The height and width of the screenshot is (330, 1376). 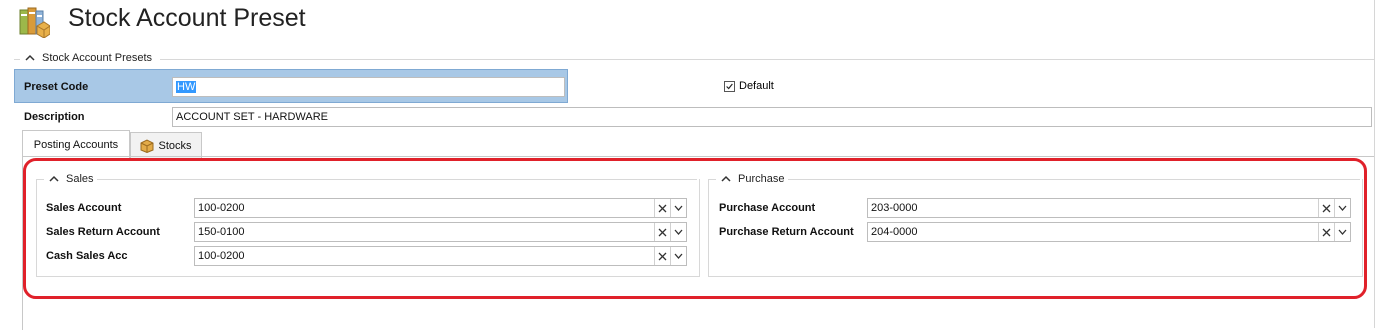 I want to click on description-value: ACCOUNT SET - HARDWARE, so click(x=252, y=117).